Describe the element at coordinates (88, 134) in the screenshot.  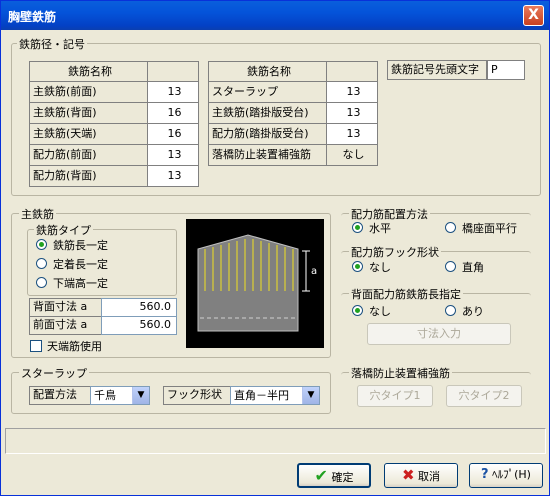
I see `table-row-label: 主鉄筋(天端)` at that location.